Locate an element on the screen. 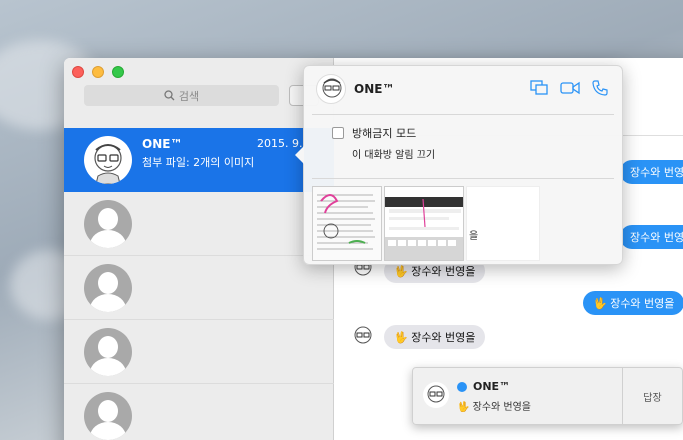  reply-label: 답장 is located at coordinates (652, 398).